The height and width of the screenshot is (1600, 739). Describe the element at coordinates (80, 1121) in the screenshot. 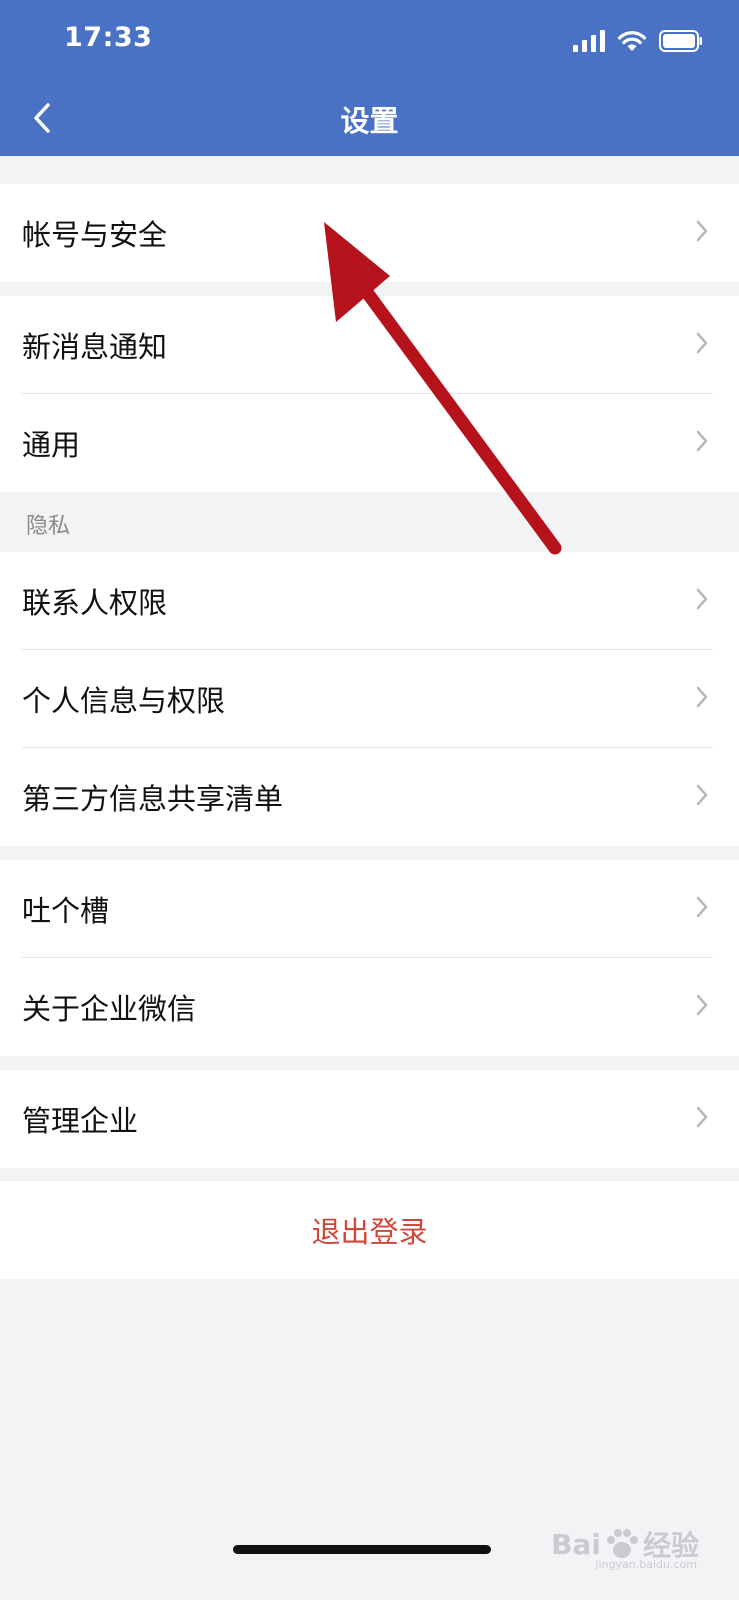

I see `settings-item-label: 管理企业` at that location.